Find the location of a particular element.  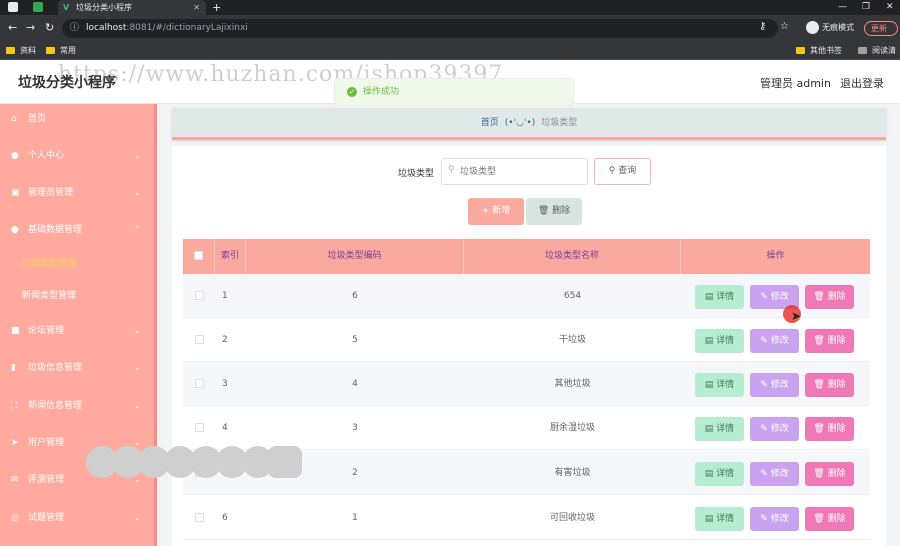

select-all-checkbox is located at coordinates (198, 255).